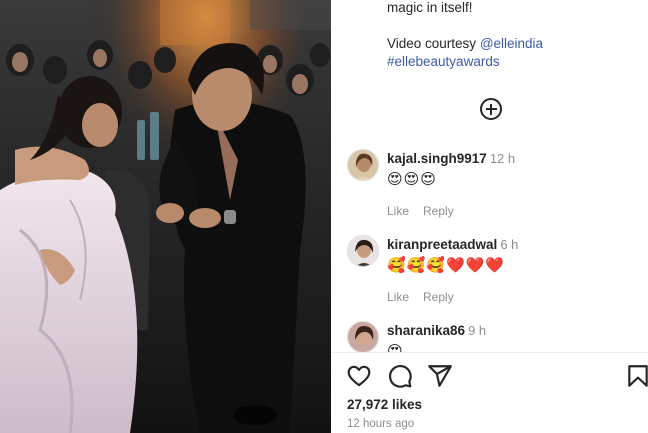 This screenshot has width=648, height=433. I want to click on caption-text: magic in itself!, so click(430, 7).